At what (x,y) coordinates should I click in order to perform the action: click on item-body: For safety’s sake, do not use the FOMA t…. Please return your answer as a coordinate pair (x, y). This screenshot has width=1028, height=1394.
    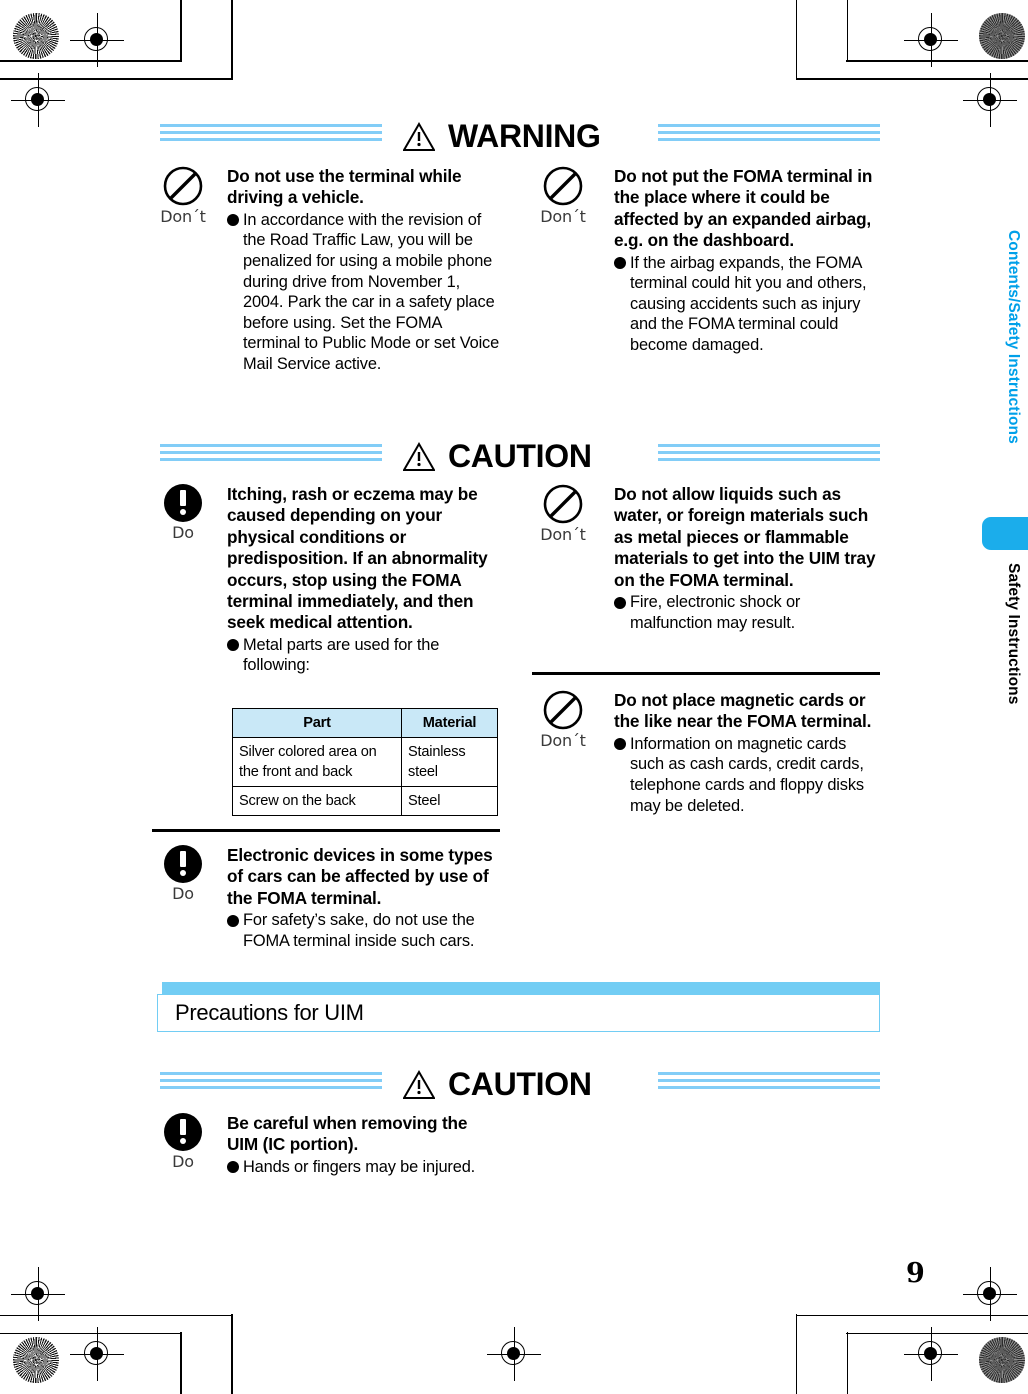
    Looking at the image, I should click on (364, 930).